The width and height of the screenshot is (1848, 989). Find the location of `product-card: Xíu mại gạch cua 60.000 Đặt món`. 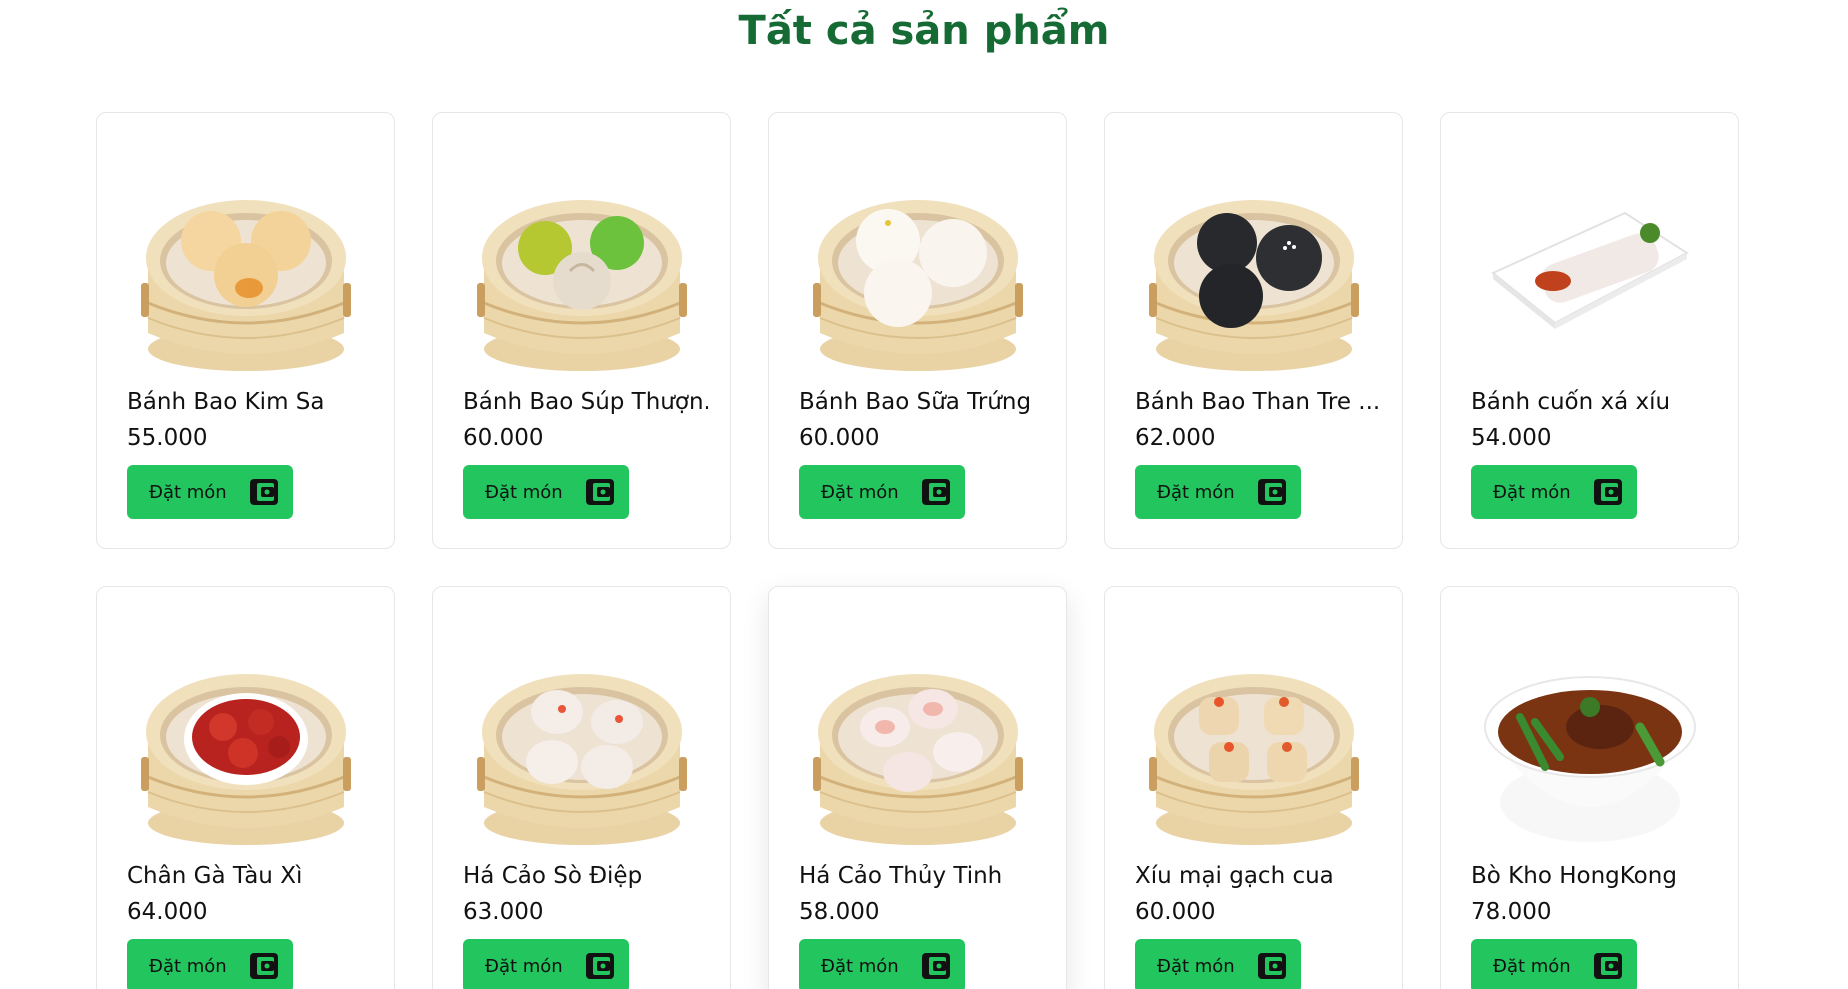

product-card: Xíu mại gạch cua 60.000 Đặt món is located at coordinates (1253, 787).